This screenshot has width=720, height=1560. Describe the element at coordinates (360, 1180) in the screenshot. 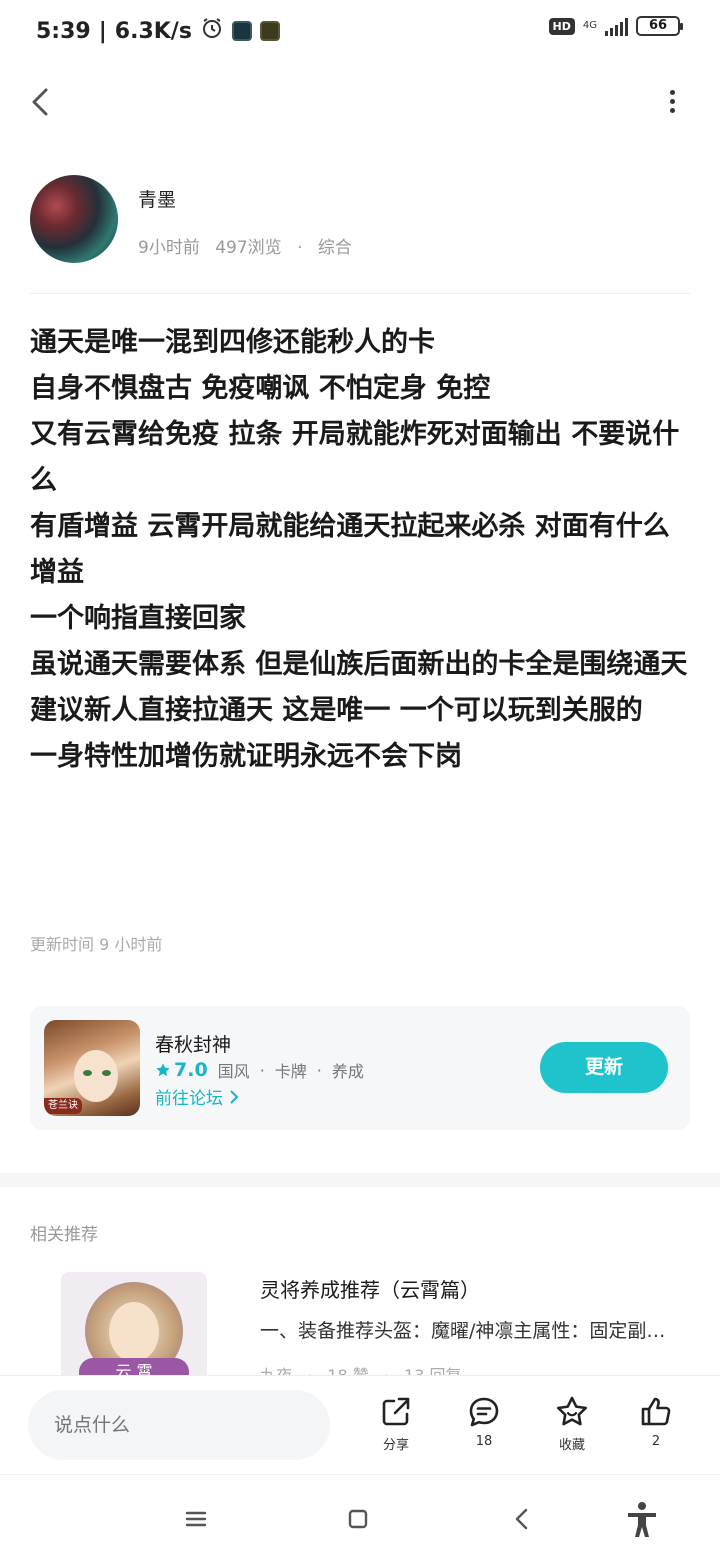

I see `section-divider` at that location.